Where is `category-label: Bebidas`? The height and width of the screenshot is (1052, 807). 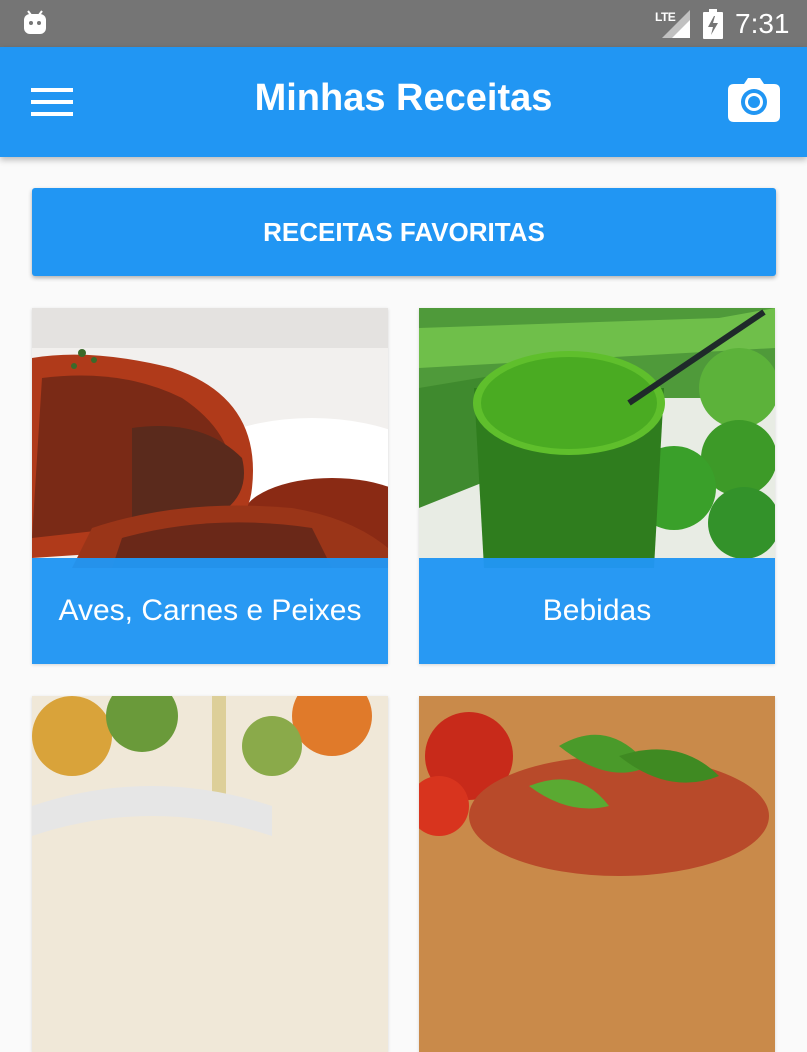 category-label: Bebidas is located at coordinates (597, 611).